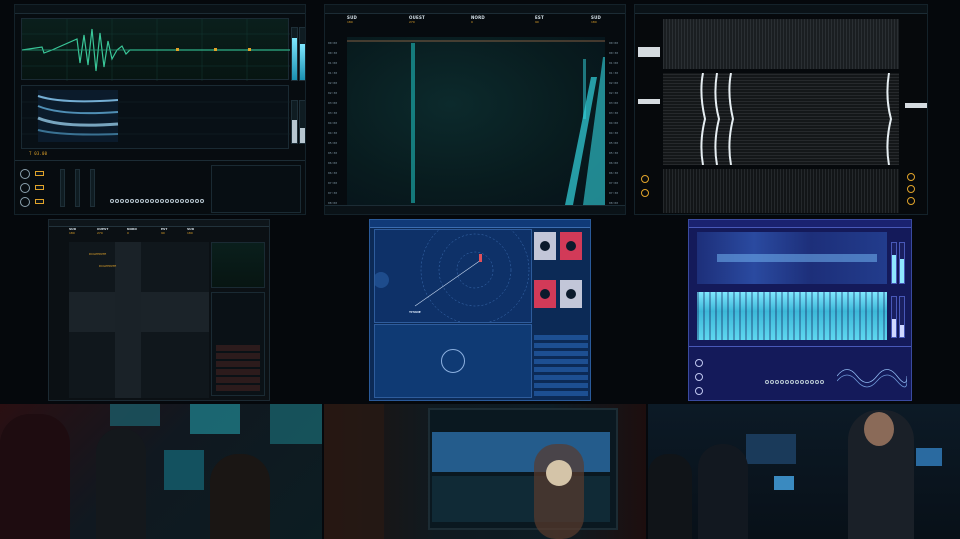  I want to click on radar-display: TITANE, so click(453, 276).